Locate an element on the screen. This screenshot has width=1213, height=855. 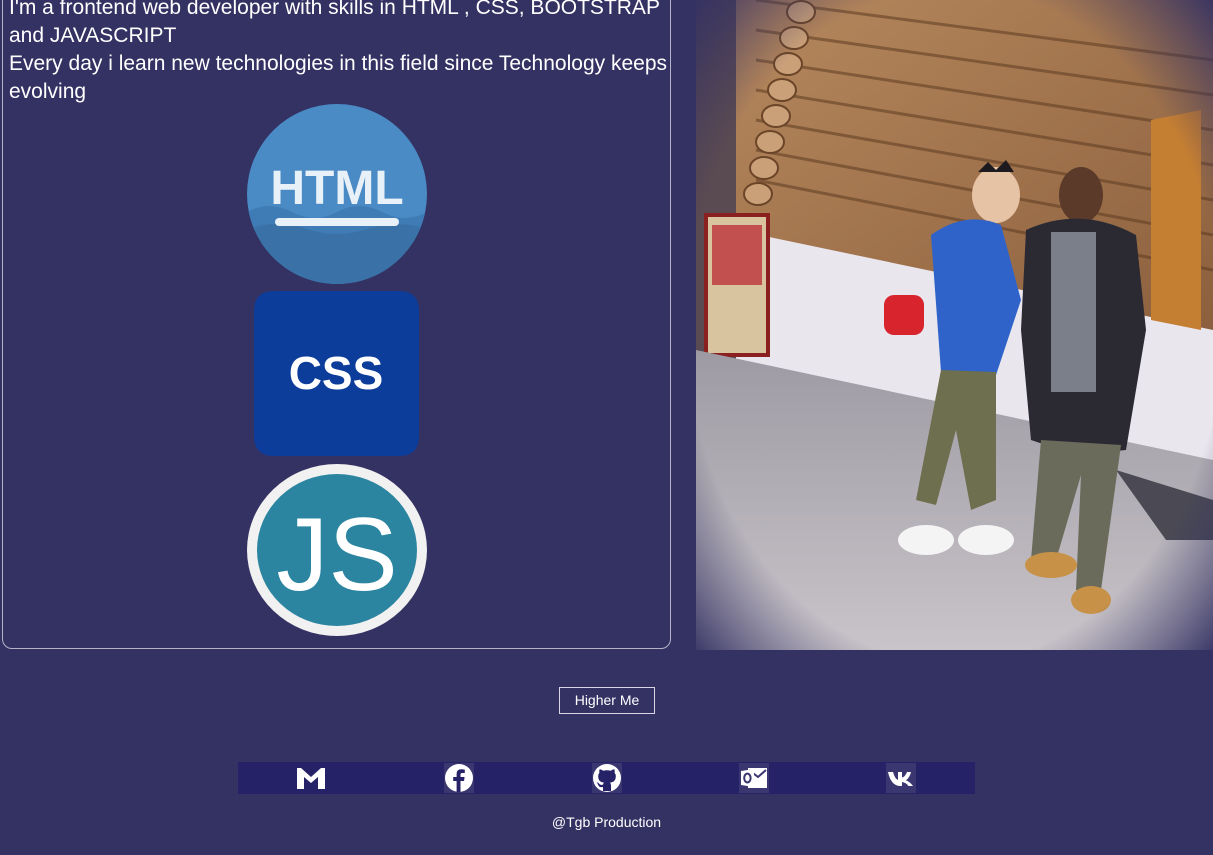
gmail-icon is located at coordinates (311, 778).